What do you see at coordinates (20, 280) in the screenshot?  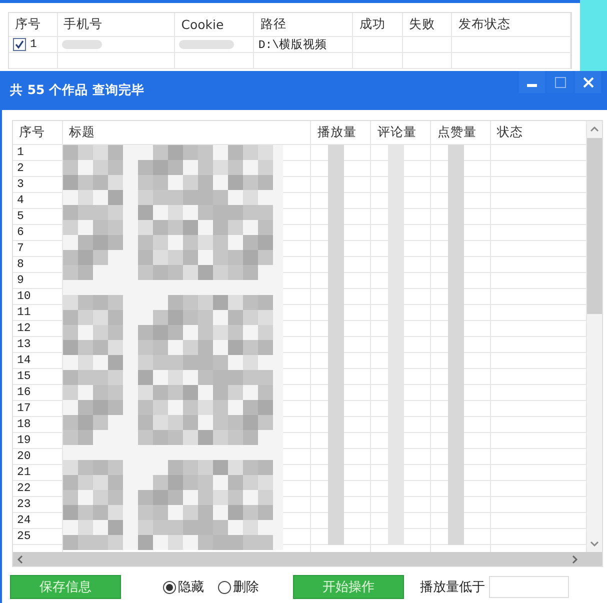 I see `row-number: 9` at bounding box center [20, 280].